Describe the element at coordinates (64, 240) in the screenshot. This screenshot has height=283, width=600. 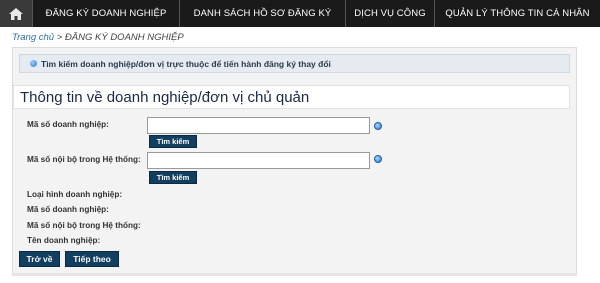
I see `enterprise-name-label: Tên doanh nghiệp:` at that location.